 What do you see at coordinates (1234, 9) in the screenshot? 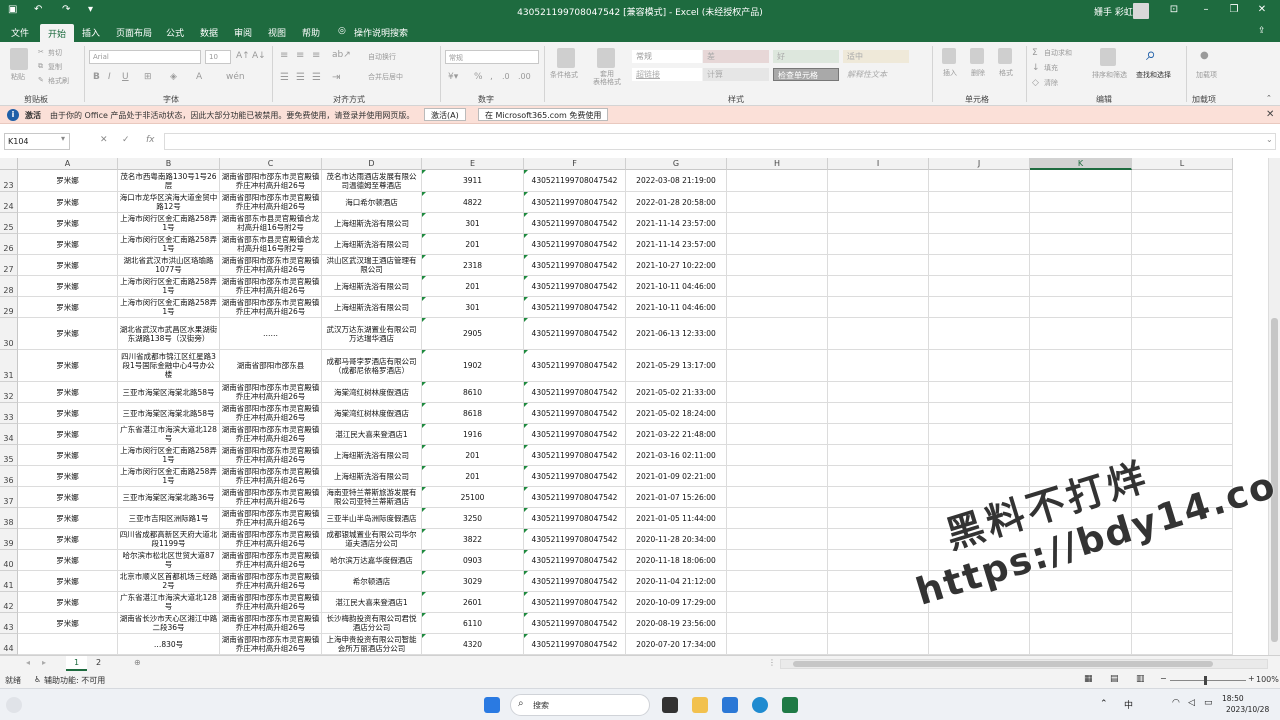
I see `restore-icon: ❐` at bounding box center [1234, 9].